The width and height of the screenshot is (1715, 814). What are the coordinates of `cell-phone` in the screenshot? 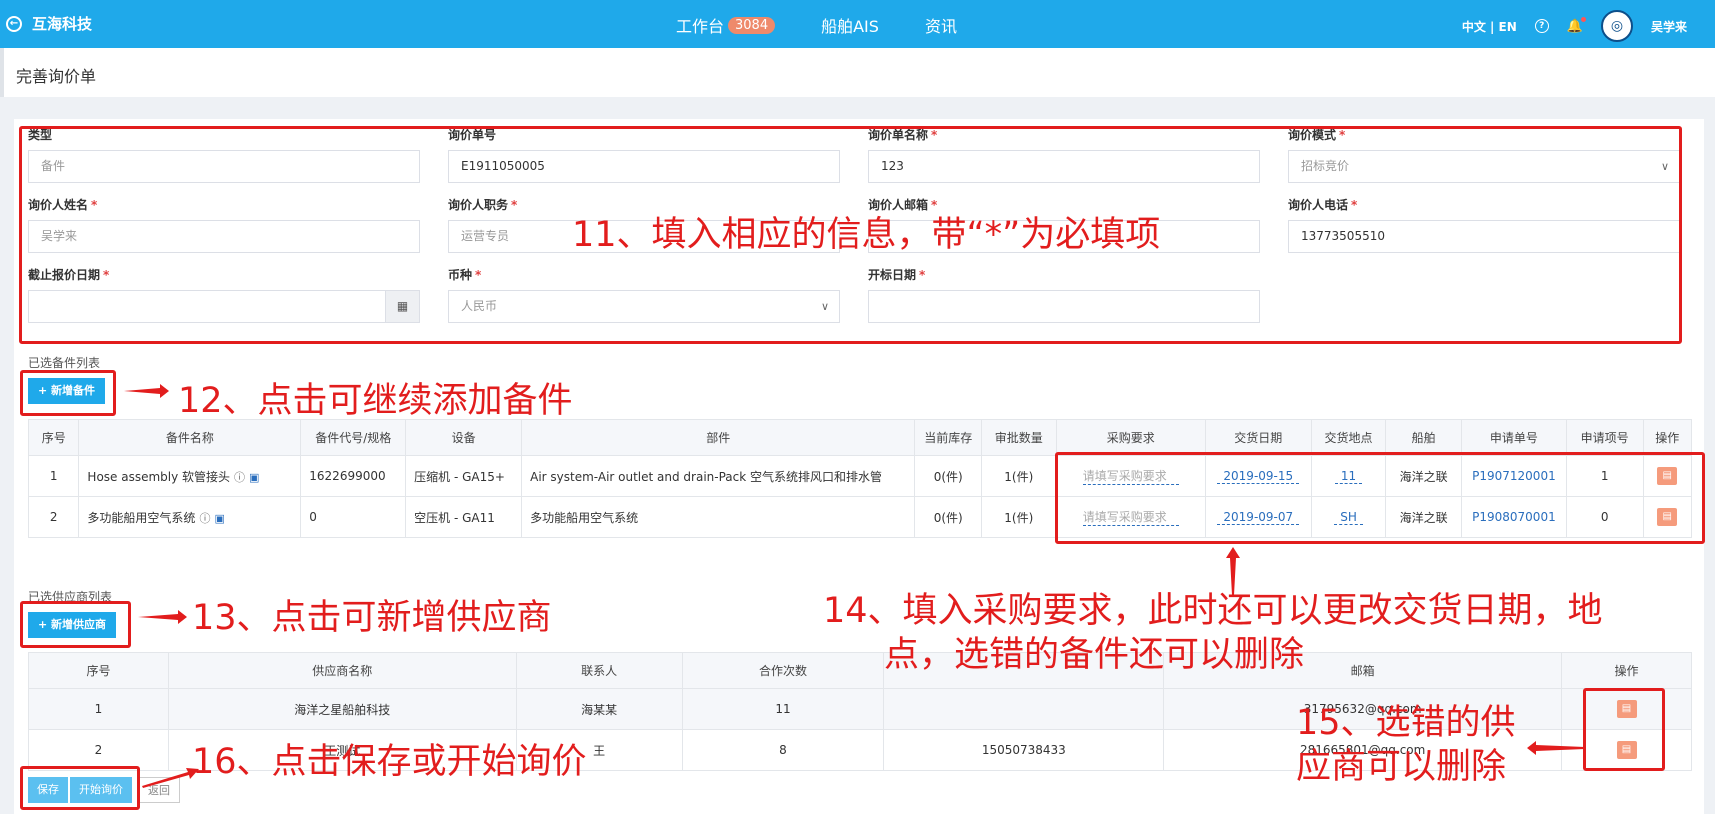 It's located at (1024, 709).